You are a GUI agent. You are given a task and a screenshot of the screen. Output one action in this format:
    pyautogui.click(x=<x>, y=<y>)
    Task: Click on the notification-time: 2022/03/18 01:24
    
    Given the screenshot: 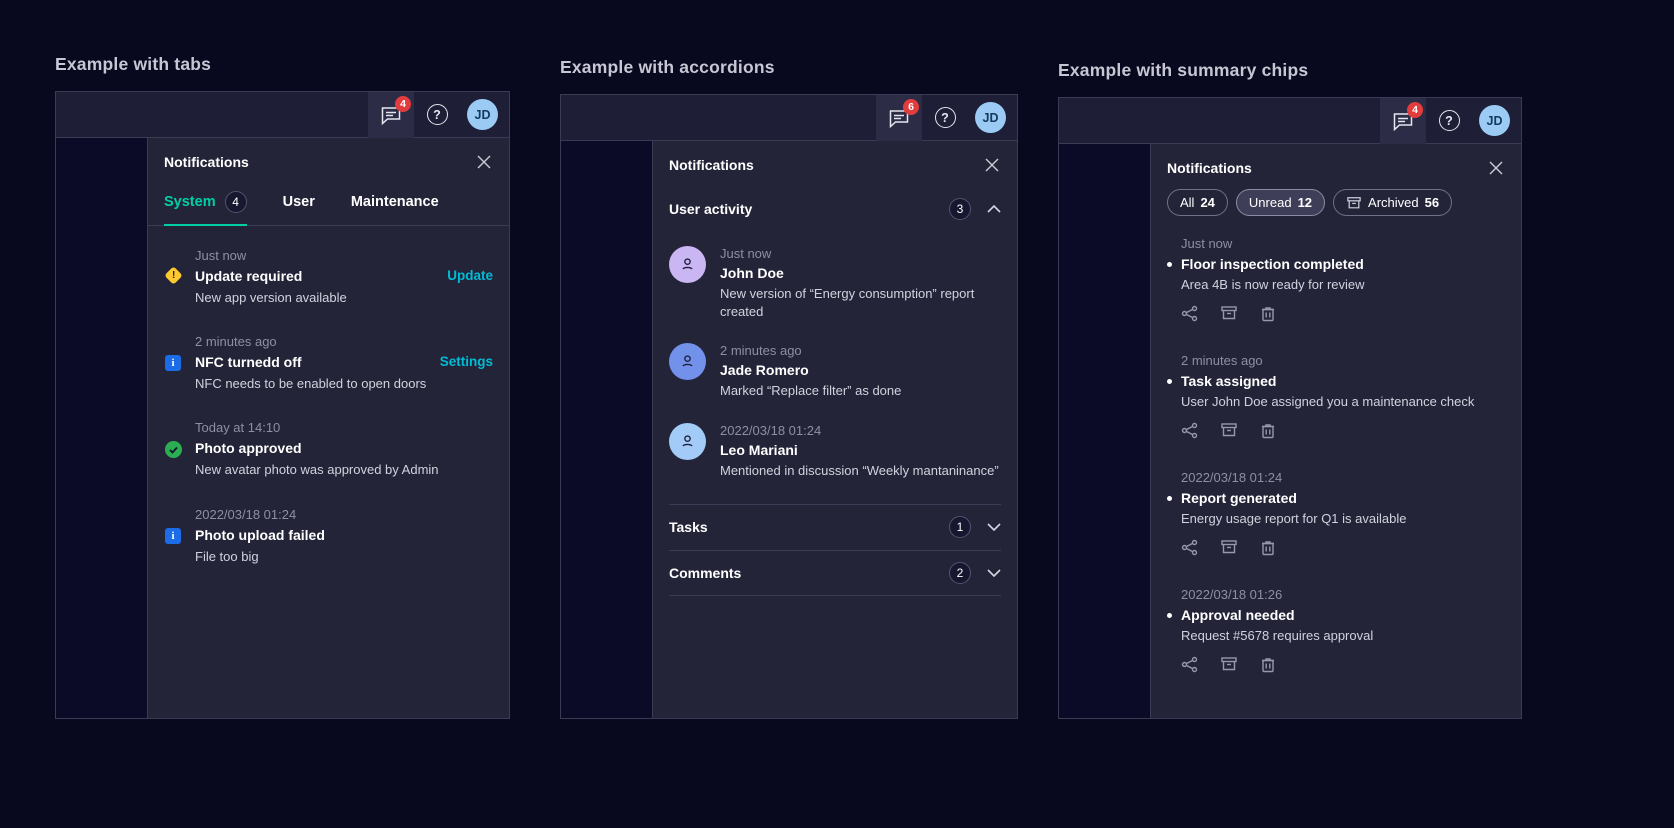 What is the action you would take?
    pyautogui.click(x=246, y=514)
    